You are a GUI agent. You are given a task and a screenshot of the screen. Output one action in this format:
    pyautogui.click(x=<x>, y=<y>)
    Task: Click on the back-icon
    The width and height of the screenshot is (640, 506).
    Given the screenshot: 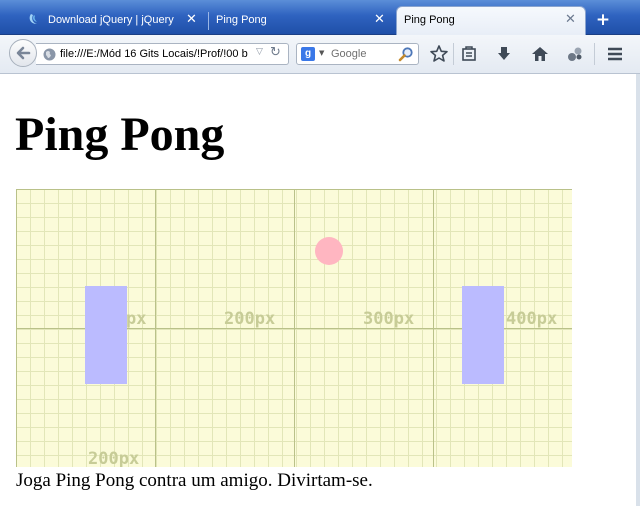 What is the action you would take?
    pyautogui.click(x=23, y=53)
    